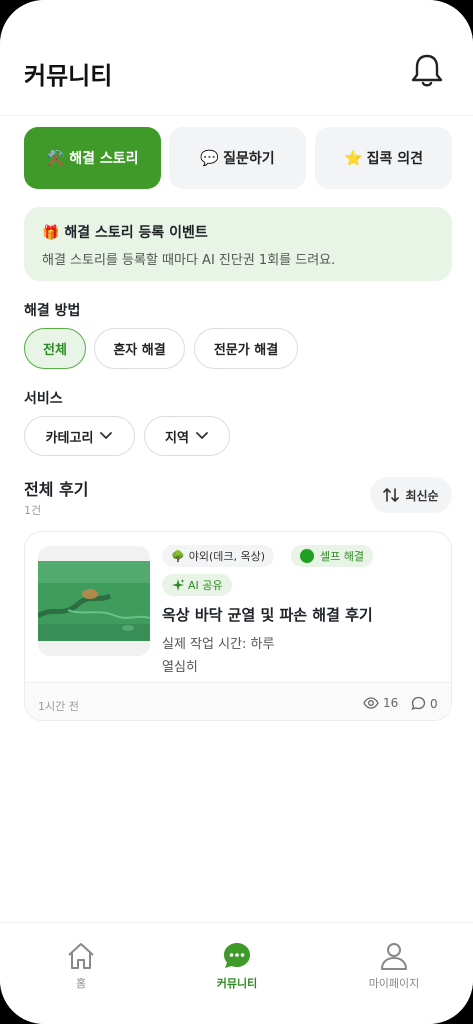  Describe the element at coordinates (58, 706) in the screenshot. I see `post-time: 1시간 전` at that location.